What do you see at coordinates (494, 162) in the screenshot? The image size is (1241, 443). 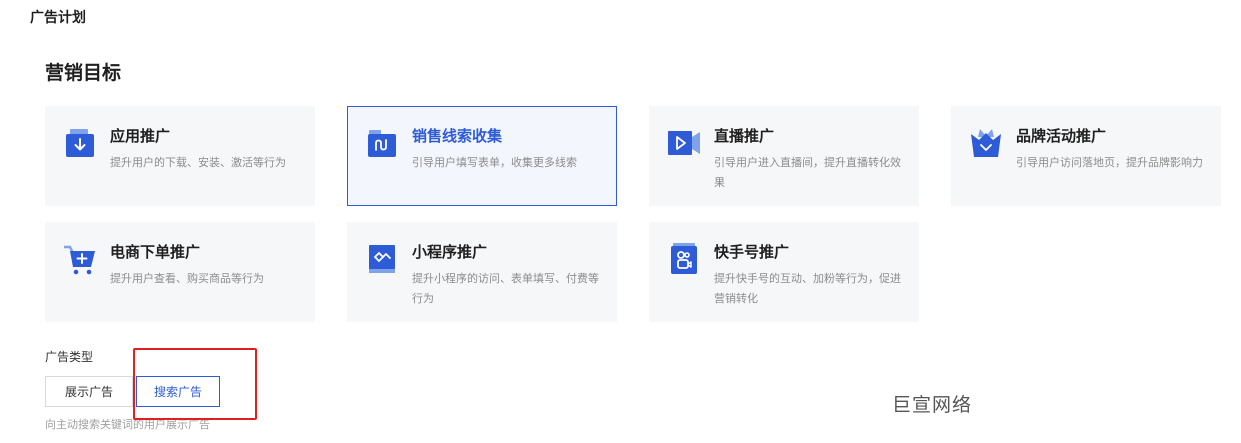 I see `card-desc: 引导用户填写表单，收集更多线索` at bounding box center [494, 162].